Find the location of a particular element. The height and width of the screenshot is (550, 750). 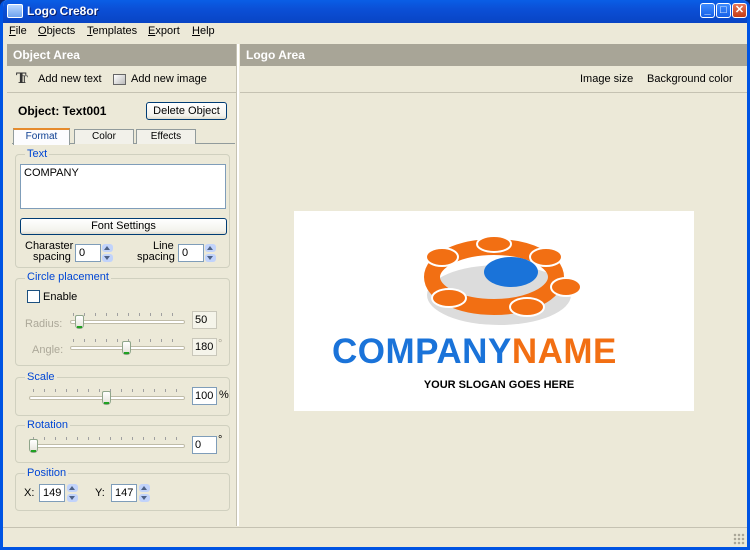

char-spacing-label-2: spacing is located at coordinates (52, 257).